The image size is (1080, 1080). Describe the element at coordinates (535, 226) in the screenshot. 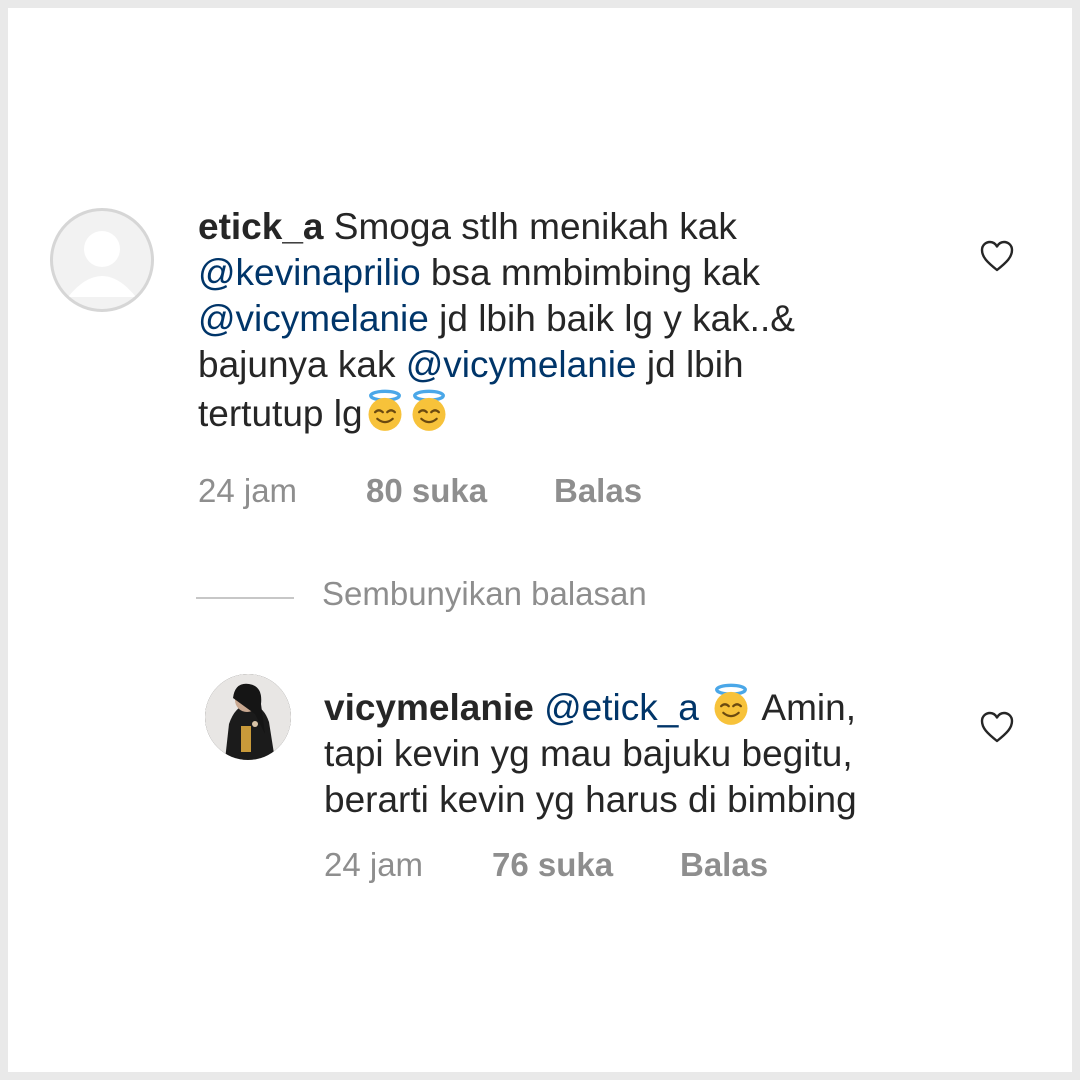

I see `comment-body-part: Smoga stlh menikah kak` at that location.